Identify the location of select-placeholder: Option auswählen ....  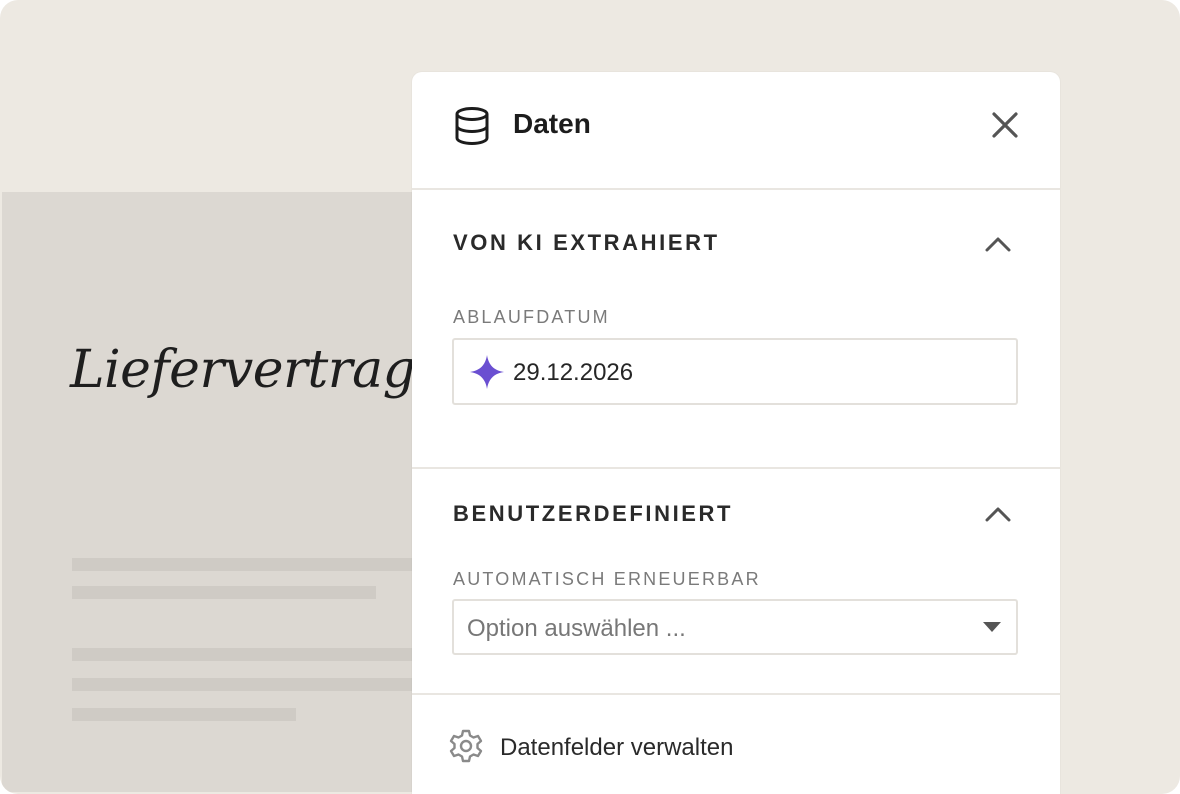
(576, 628).